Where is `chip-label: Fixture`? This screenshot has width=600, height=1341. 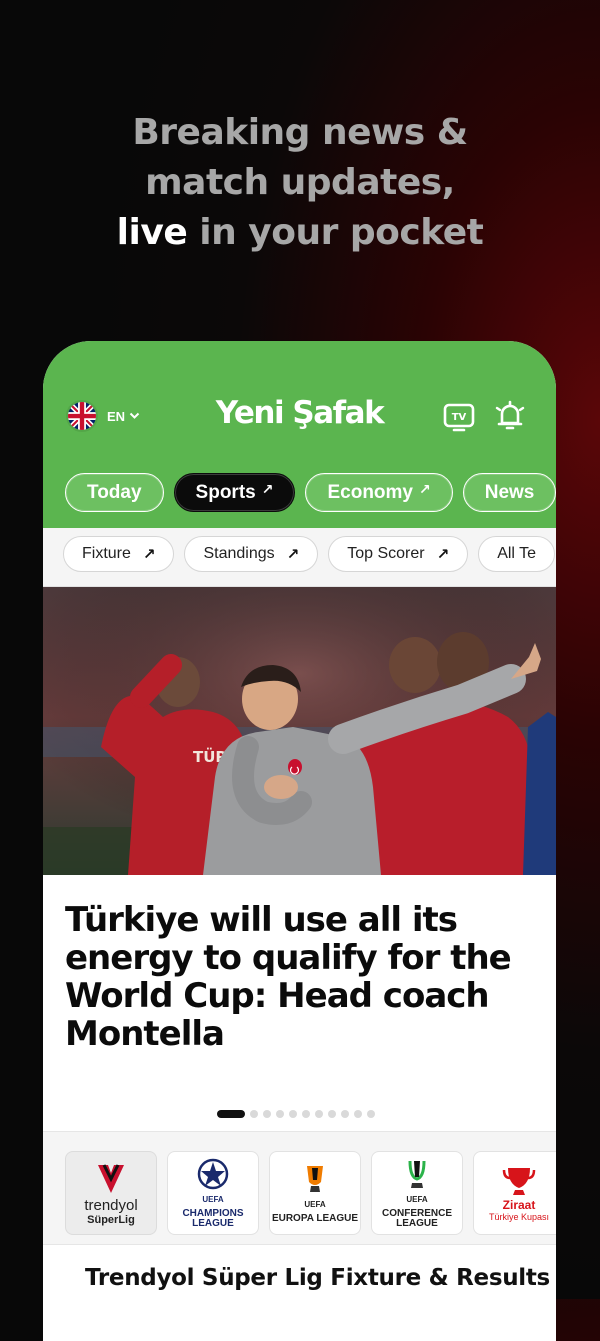 chip-label: Fixture is located at coordinates (106, 553).